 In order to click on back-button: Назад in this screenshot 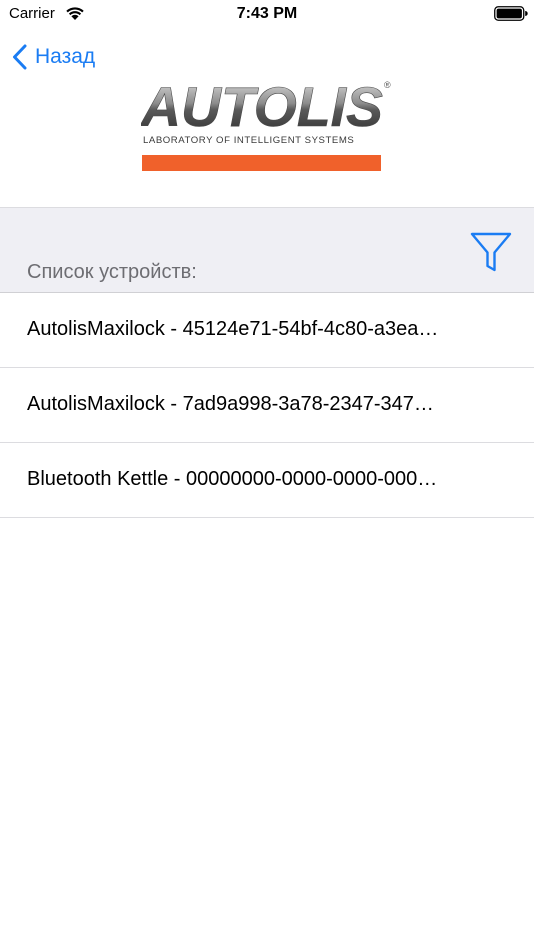, I will do `click(53, 57)`.